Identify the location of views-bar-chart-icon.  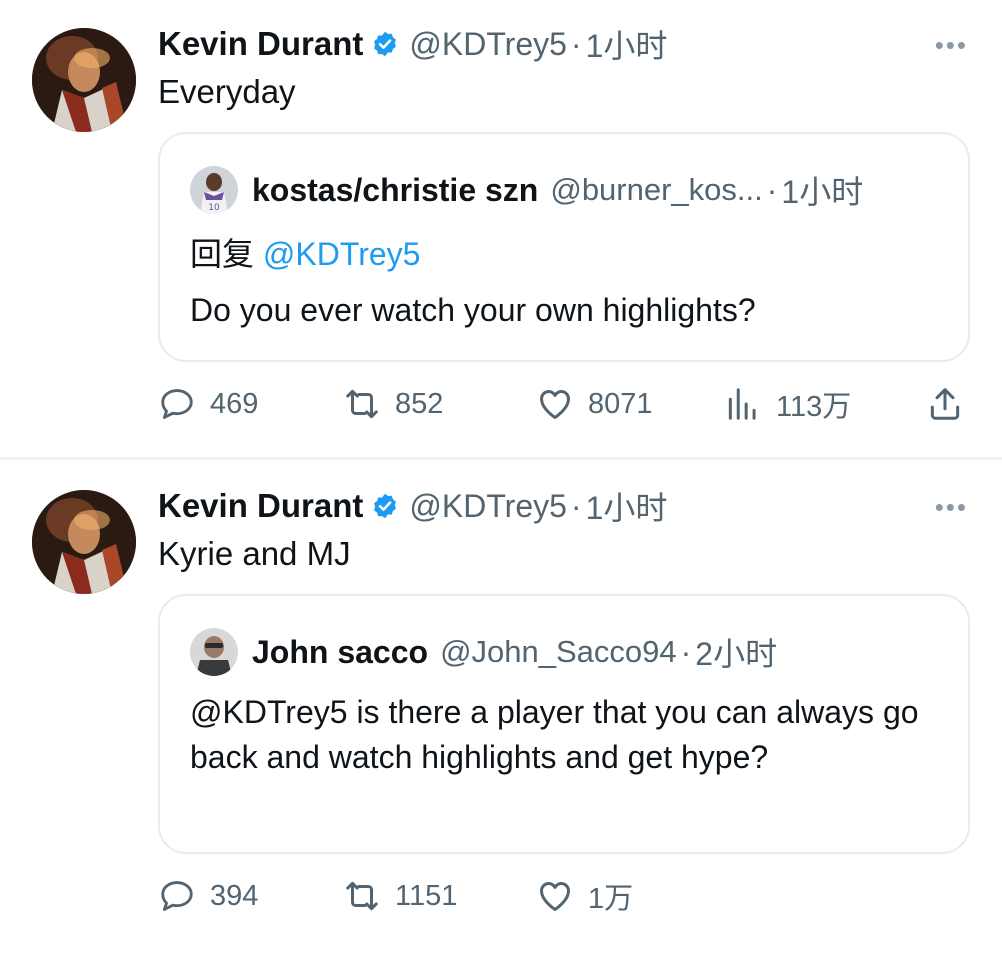
(742, 404).